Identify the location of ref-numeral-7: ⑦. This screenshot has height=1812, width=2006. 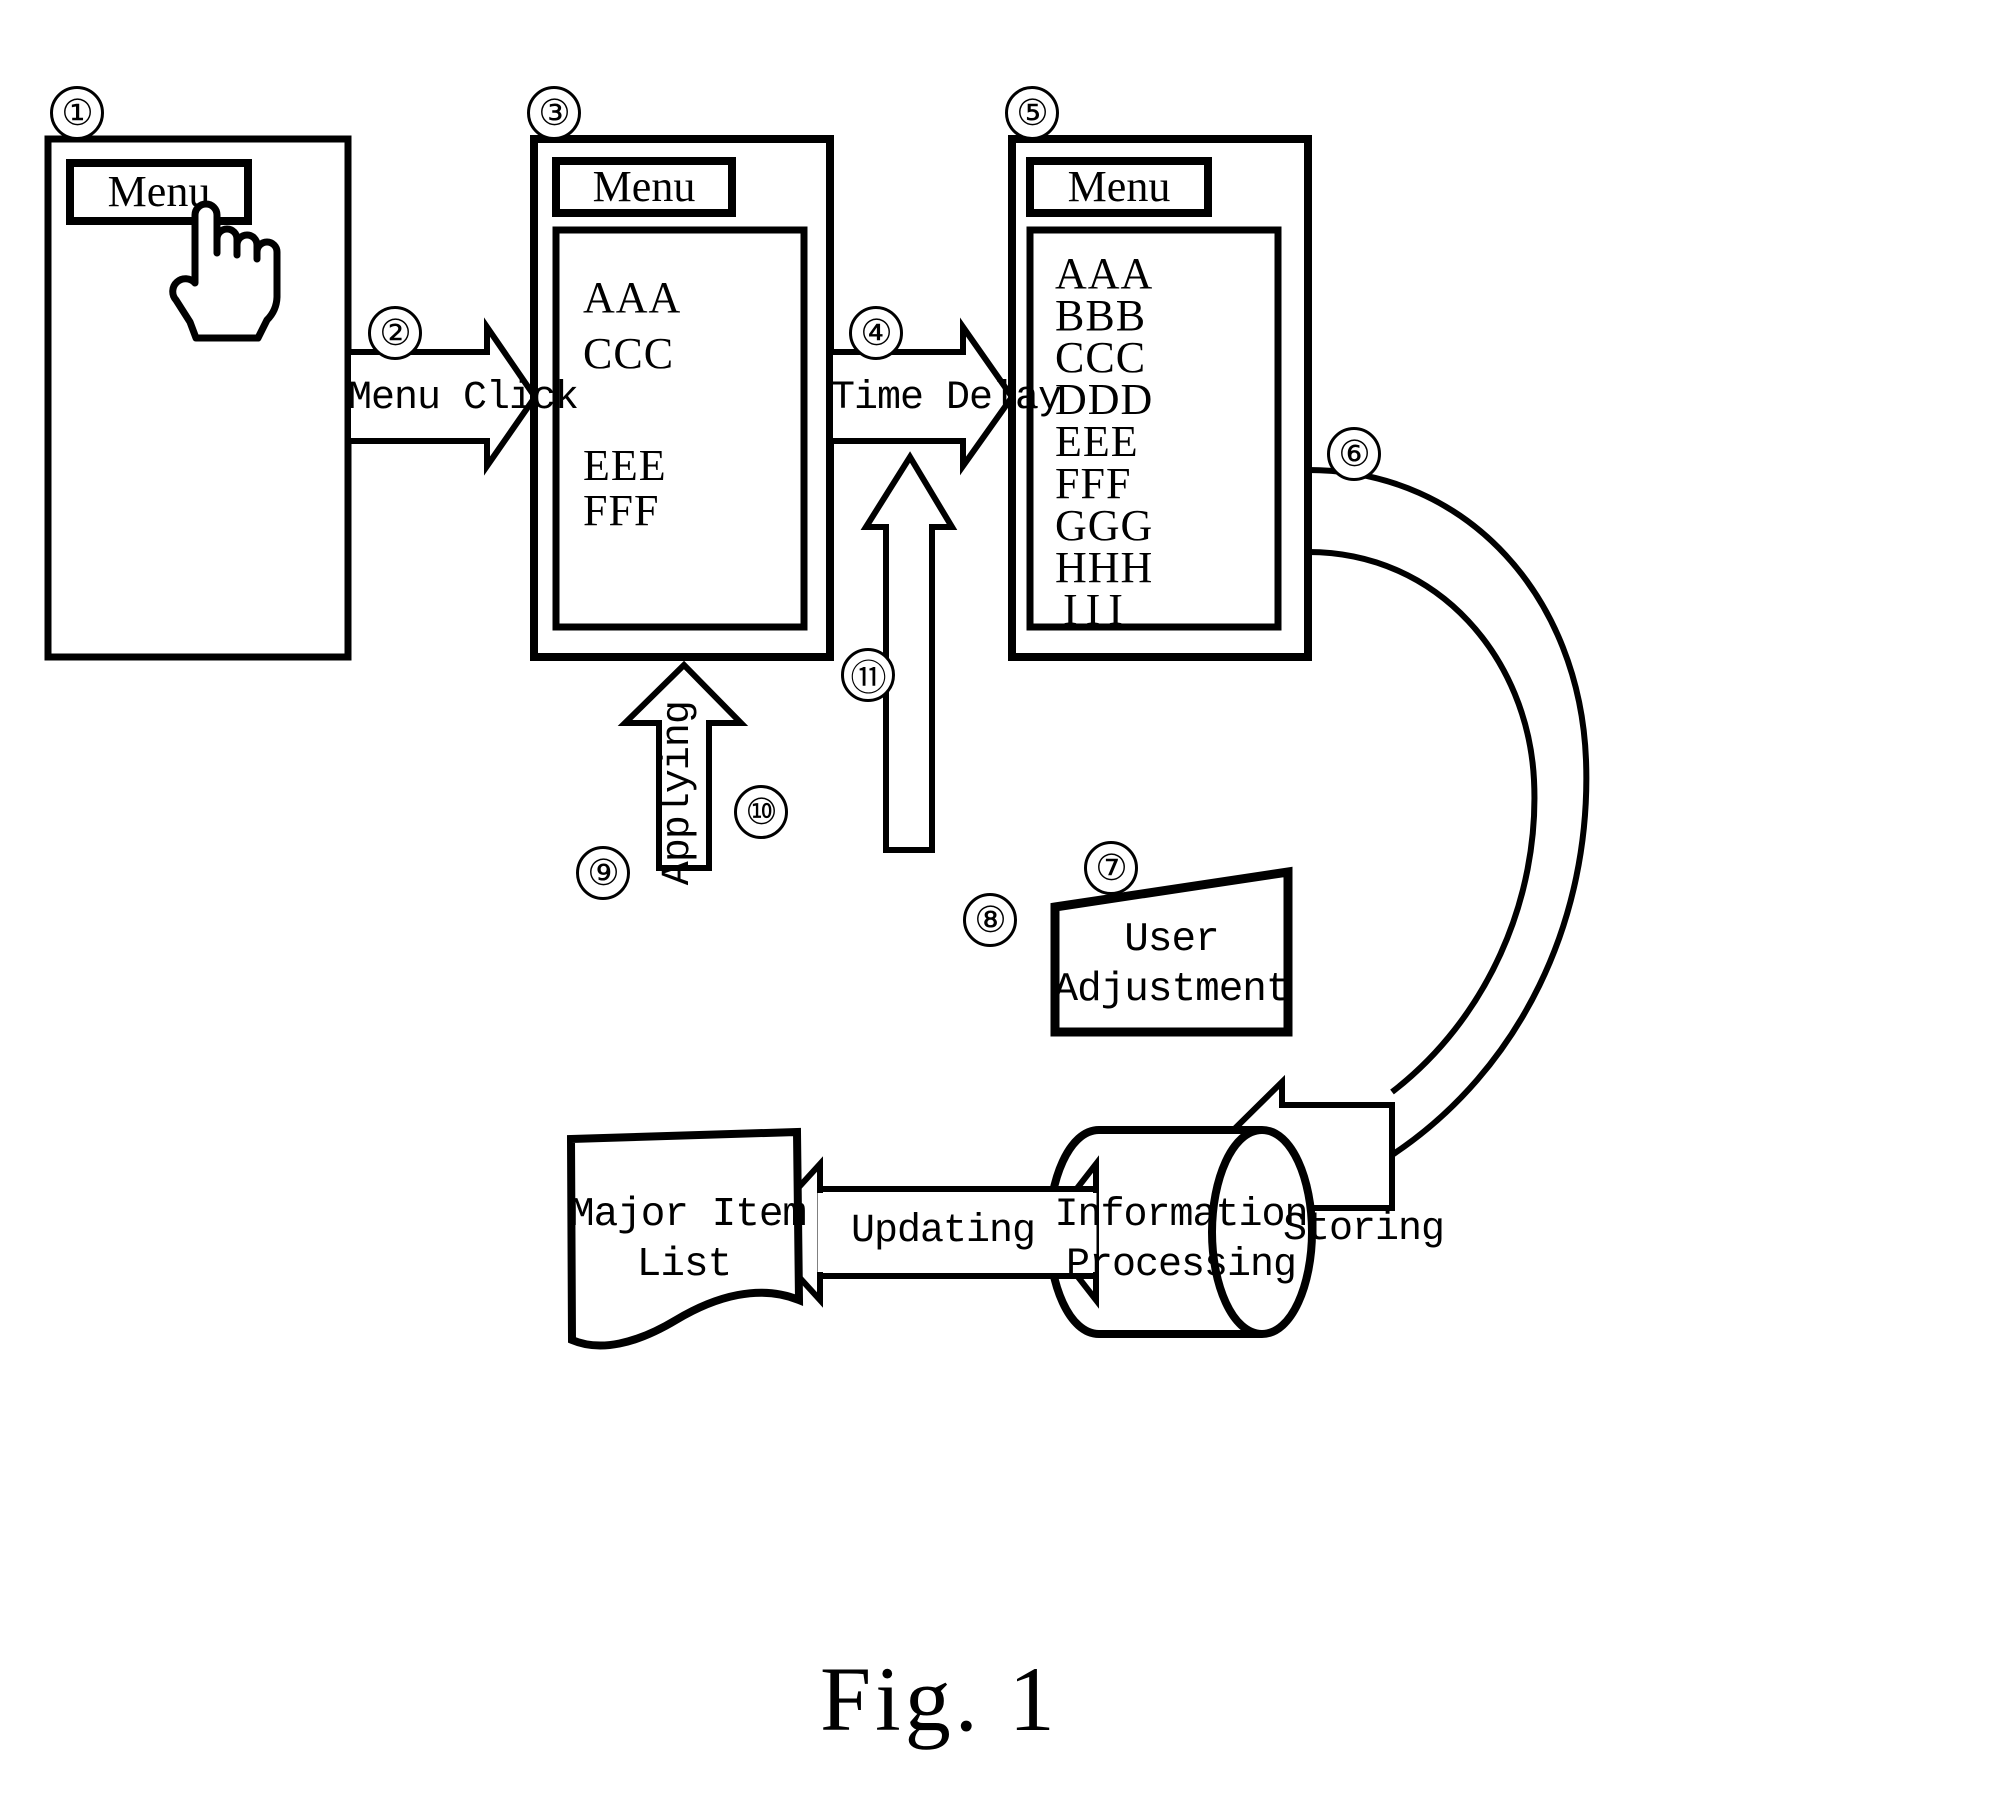
(1111, 868).